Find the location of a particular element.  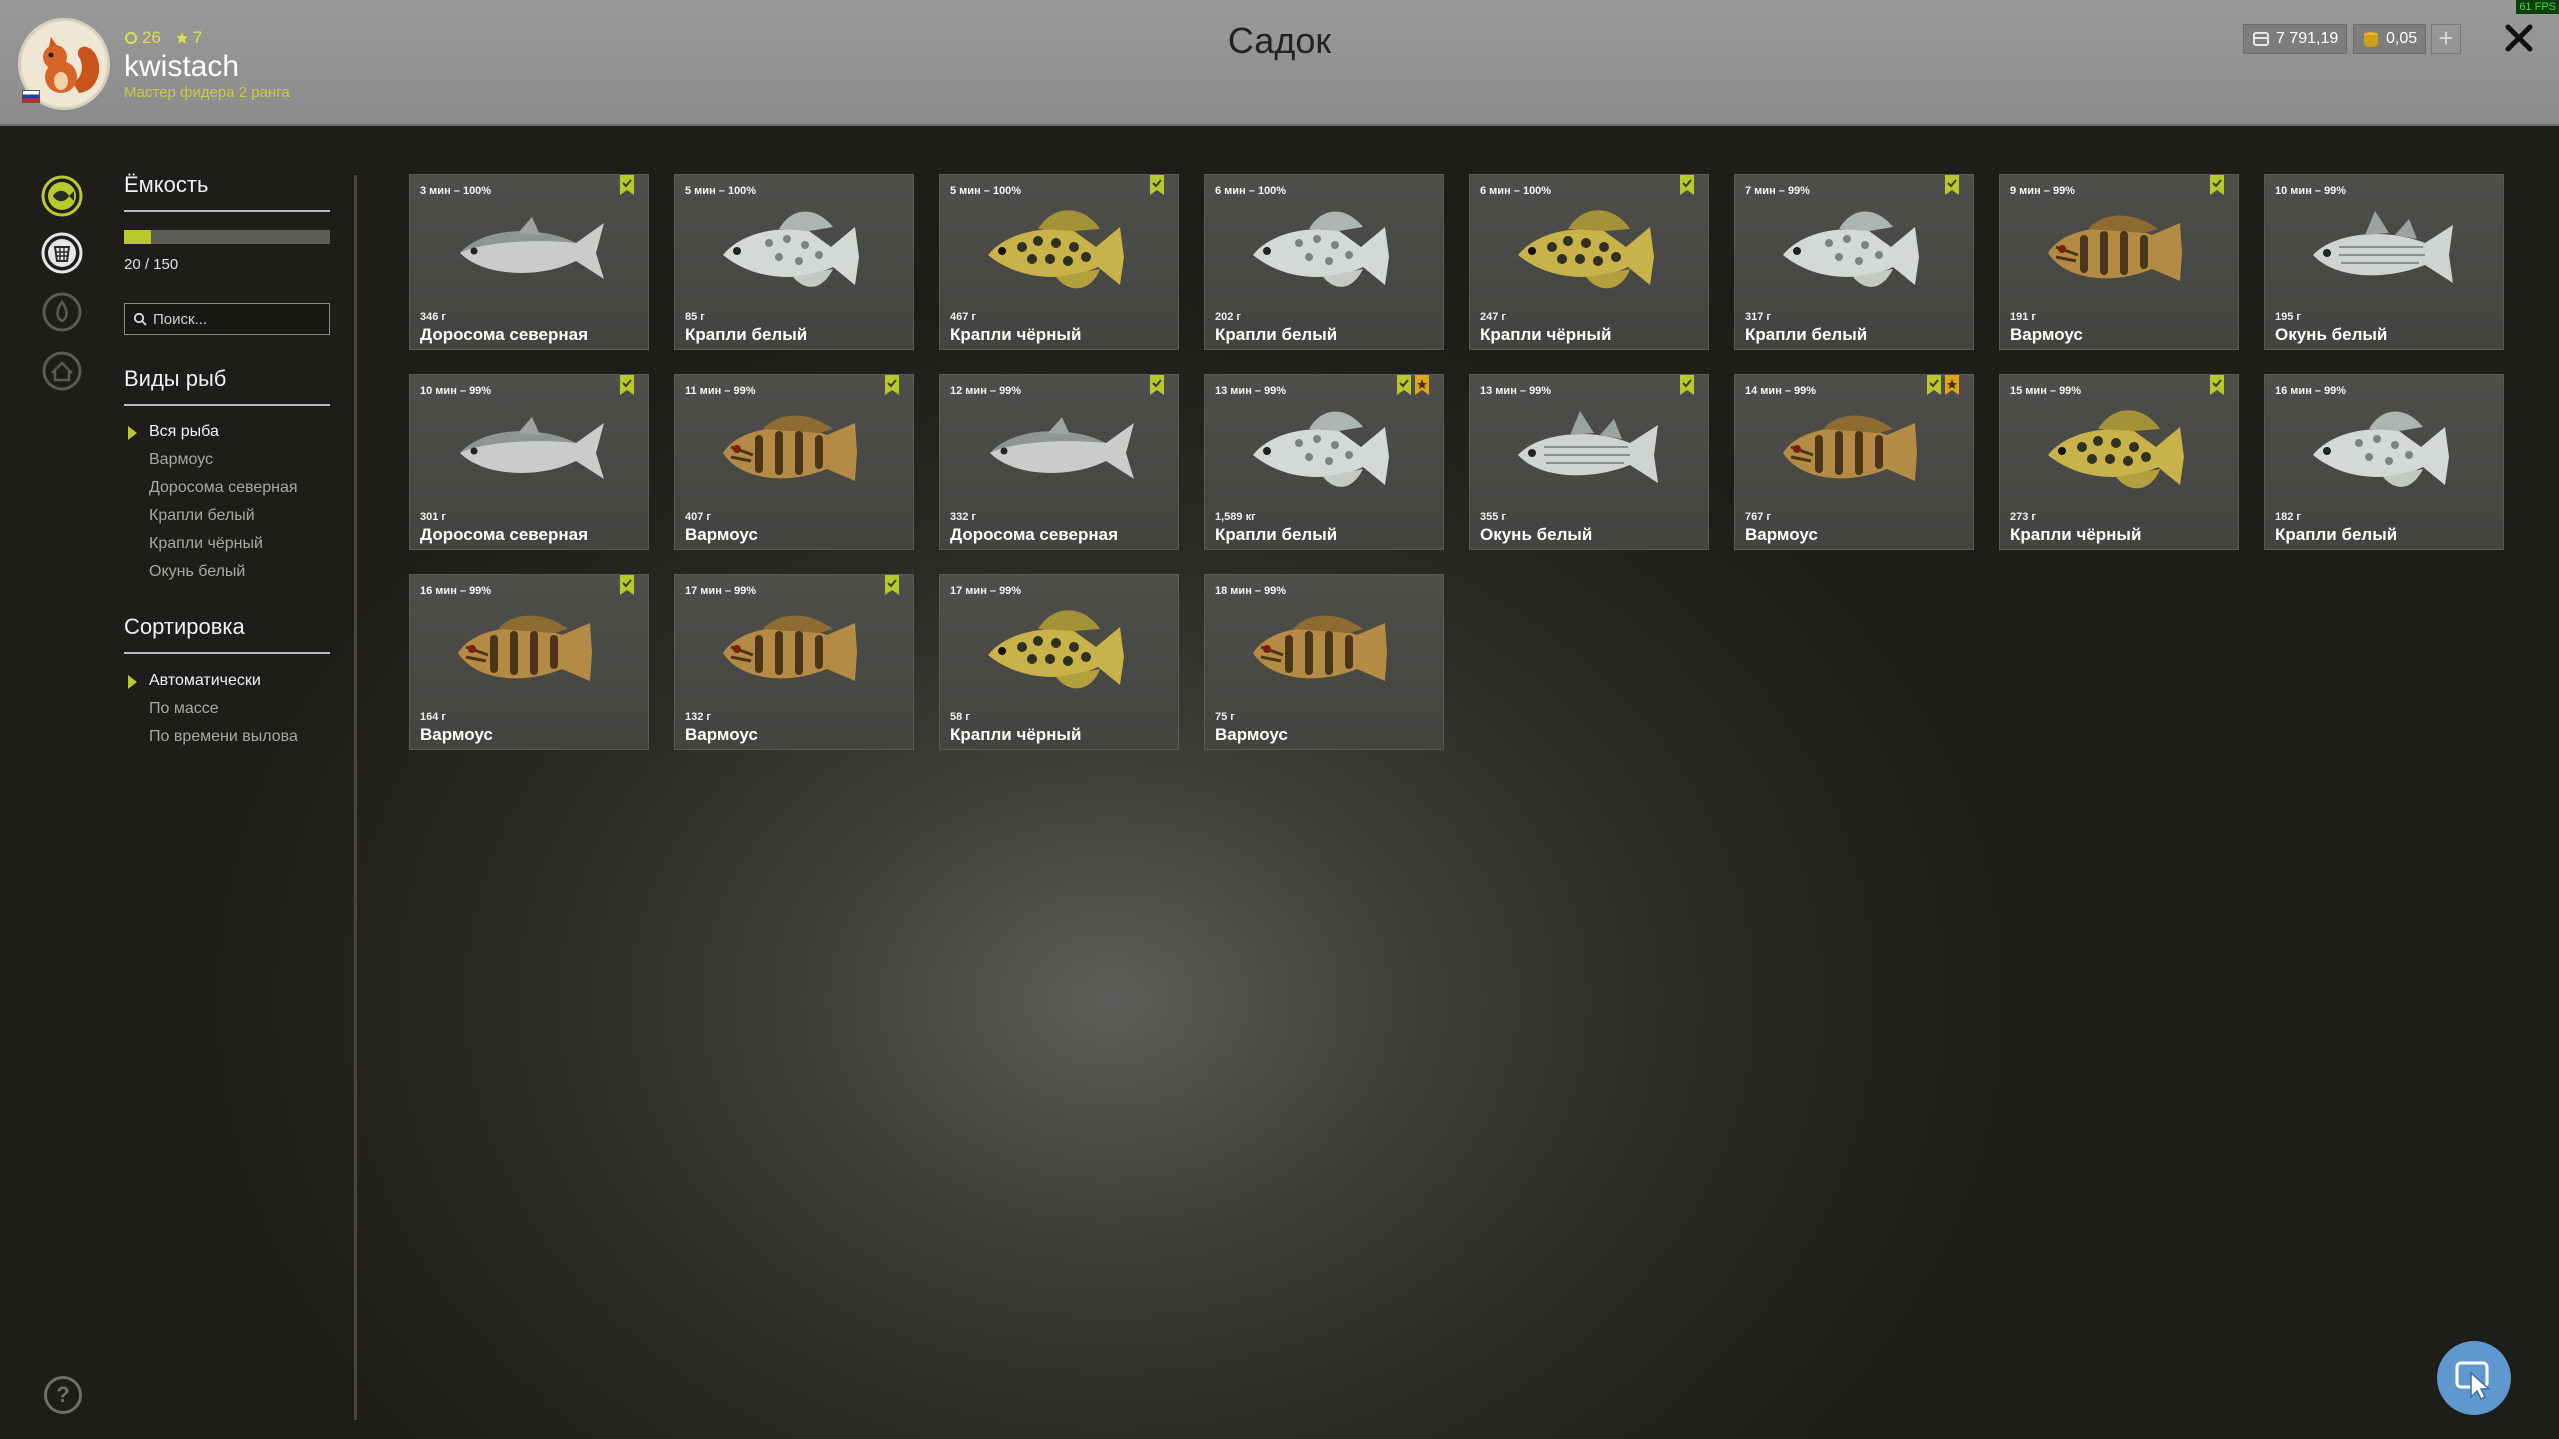

fish-weight: 317 г is located at coordinates (1758, 317).